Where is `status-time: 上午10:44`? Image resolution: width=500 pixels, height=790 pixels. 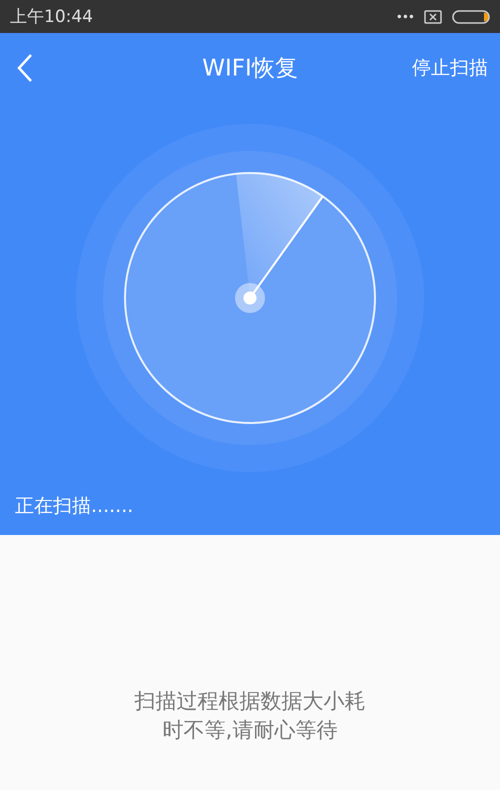
status-time: 上午10:44 is located at coordinates (52, 17).